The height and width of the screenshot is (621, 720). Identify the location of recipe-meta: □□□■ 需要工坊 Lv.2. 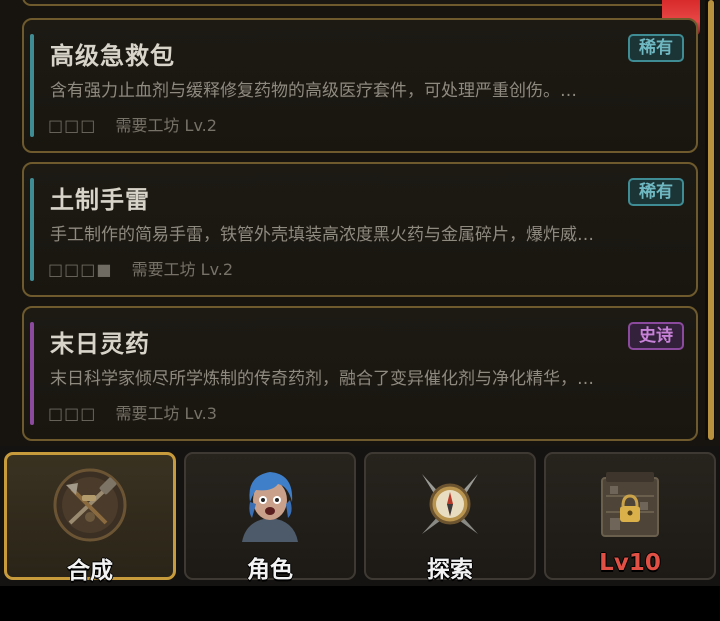
(140, 268).